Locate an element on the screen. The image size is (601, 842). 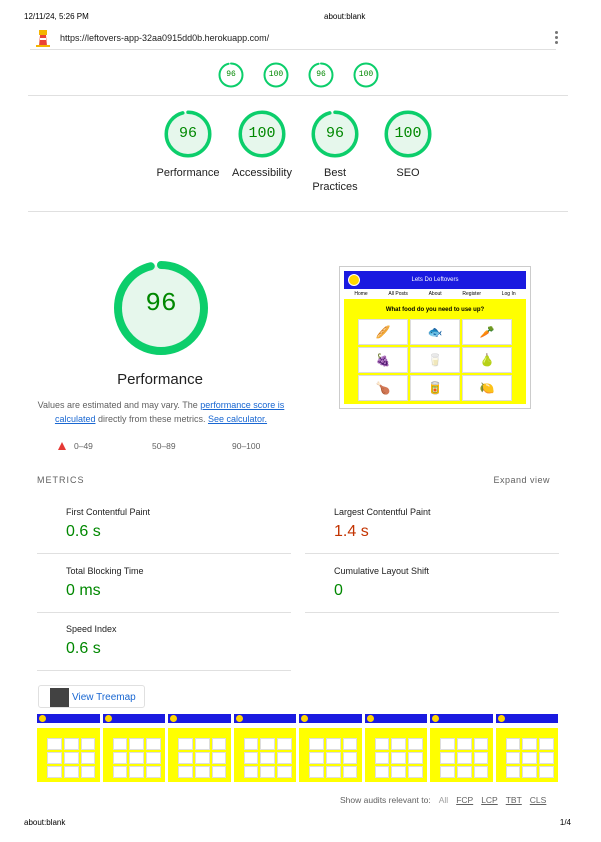
metric-title: First Contentful Paint is located at coordinates (108, 512).